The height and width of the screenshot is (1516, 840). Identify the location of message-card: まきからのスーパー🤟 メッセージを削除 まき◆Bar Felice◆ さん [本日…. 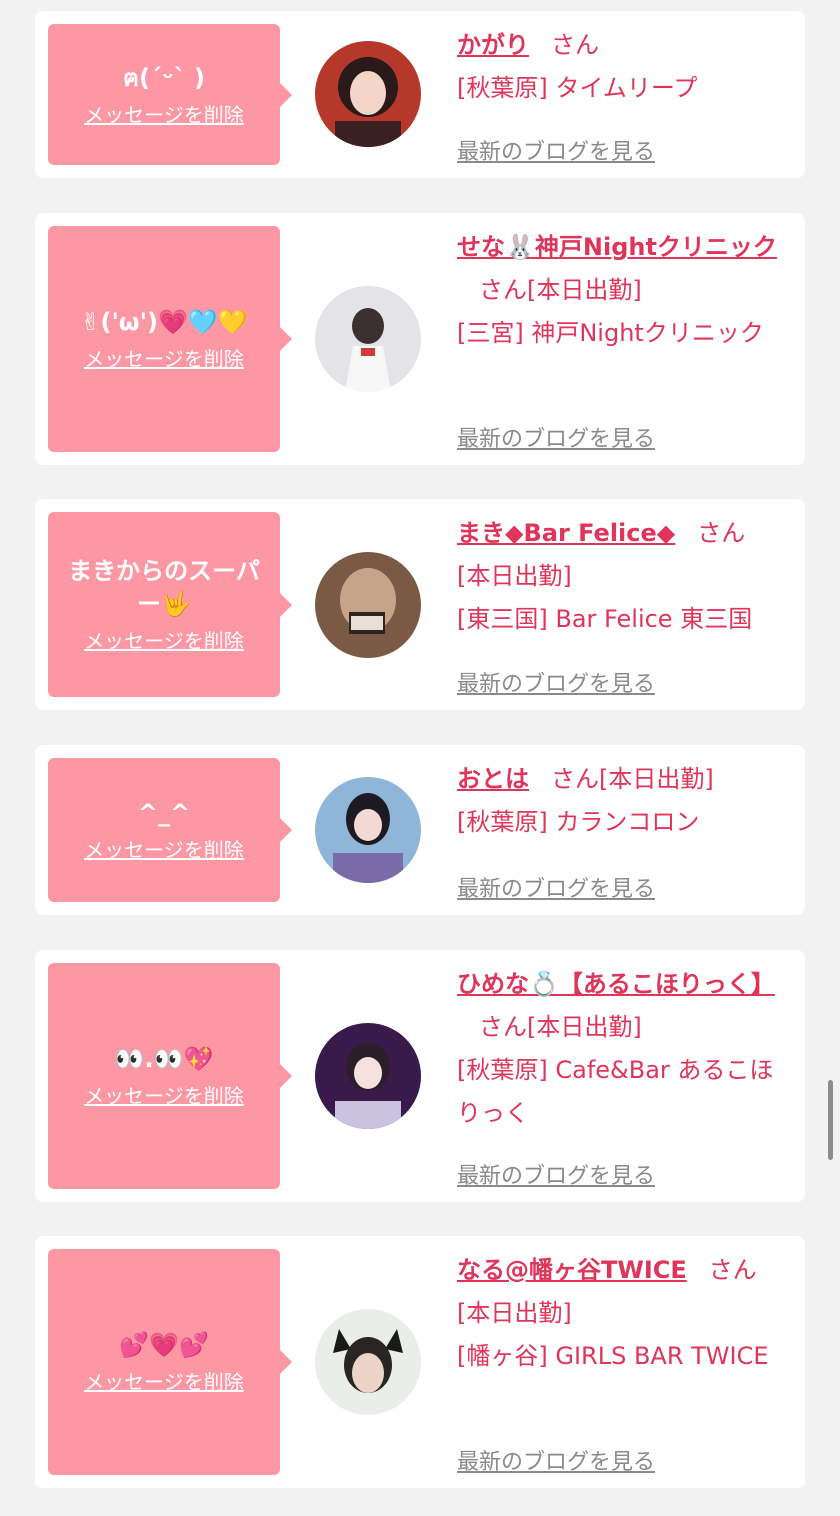
(420, 604).